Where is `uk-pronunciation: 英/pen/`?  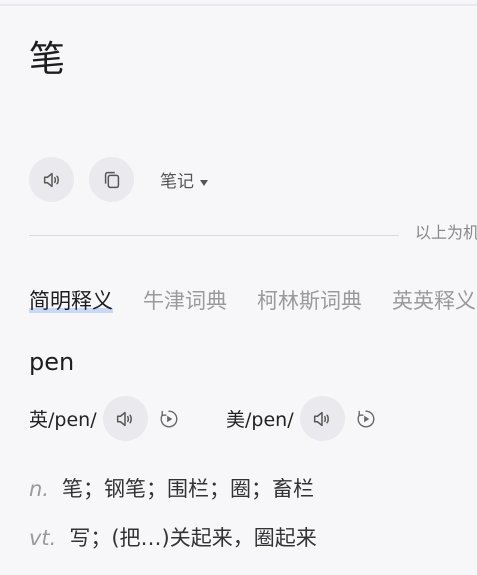
uk-pronunciation: 英/pen/ is located at coordinates (104, 418).